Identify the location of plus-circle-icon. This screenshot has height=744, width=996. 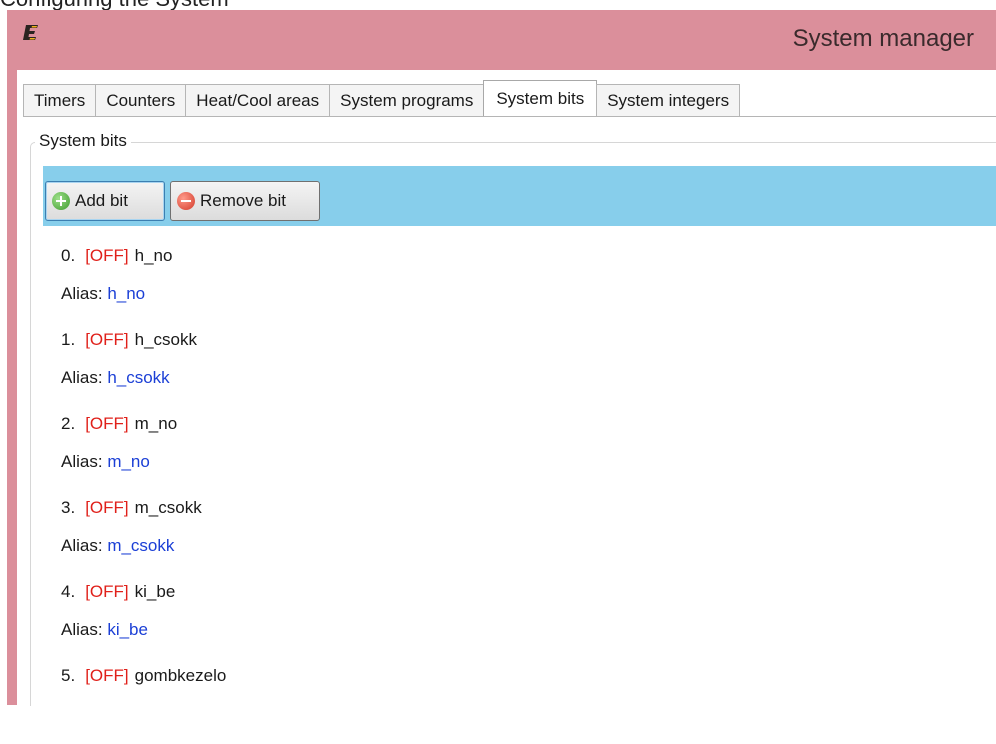
(61, 201).